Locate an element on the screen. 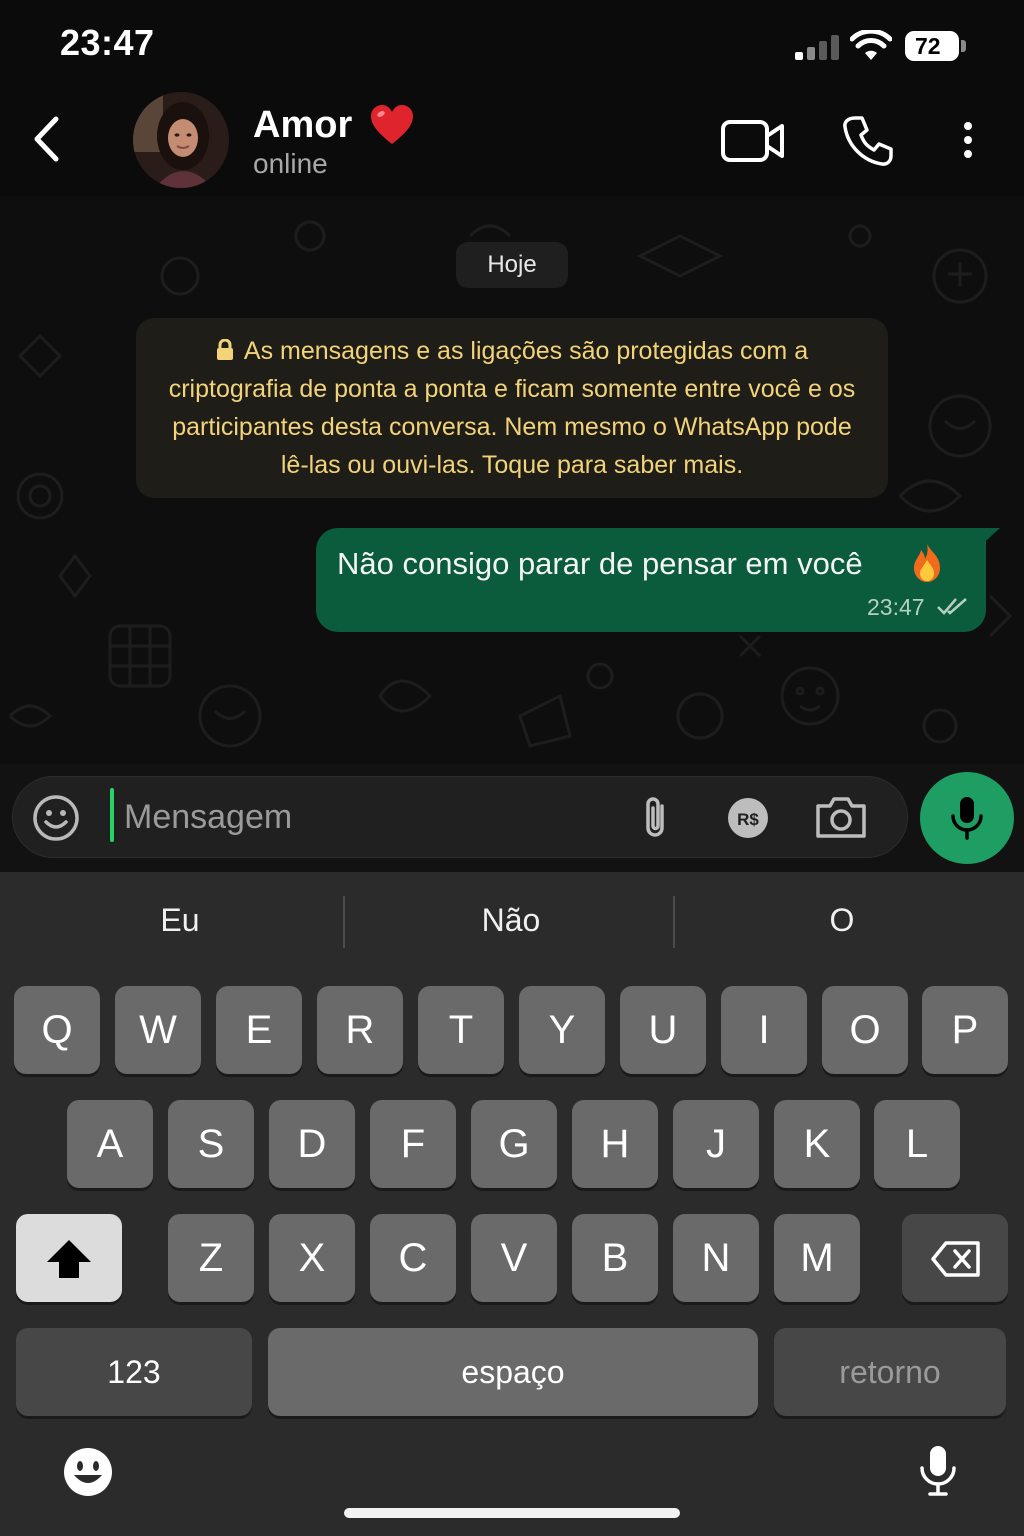 Image resolution: width=1024 pixels, height=1536 pixels. chat-header: Amor online is located at coordinates (512, 143).